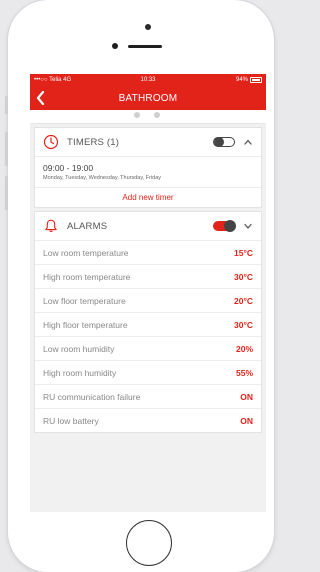 Image resolution: width=320 pixels, height=572 pixels. What do you see at coordinates (243, 300) in the screenshot?
I see `alarm-value: 20°C` at bounding box center [243, 300].